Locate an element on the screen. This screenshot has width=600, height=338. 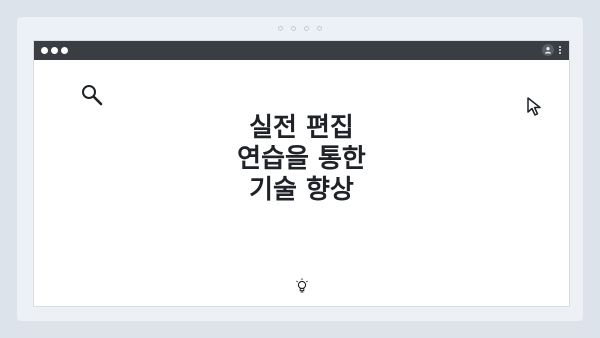
lightbulb-icon is located at coordinates (302, 288).